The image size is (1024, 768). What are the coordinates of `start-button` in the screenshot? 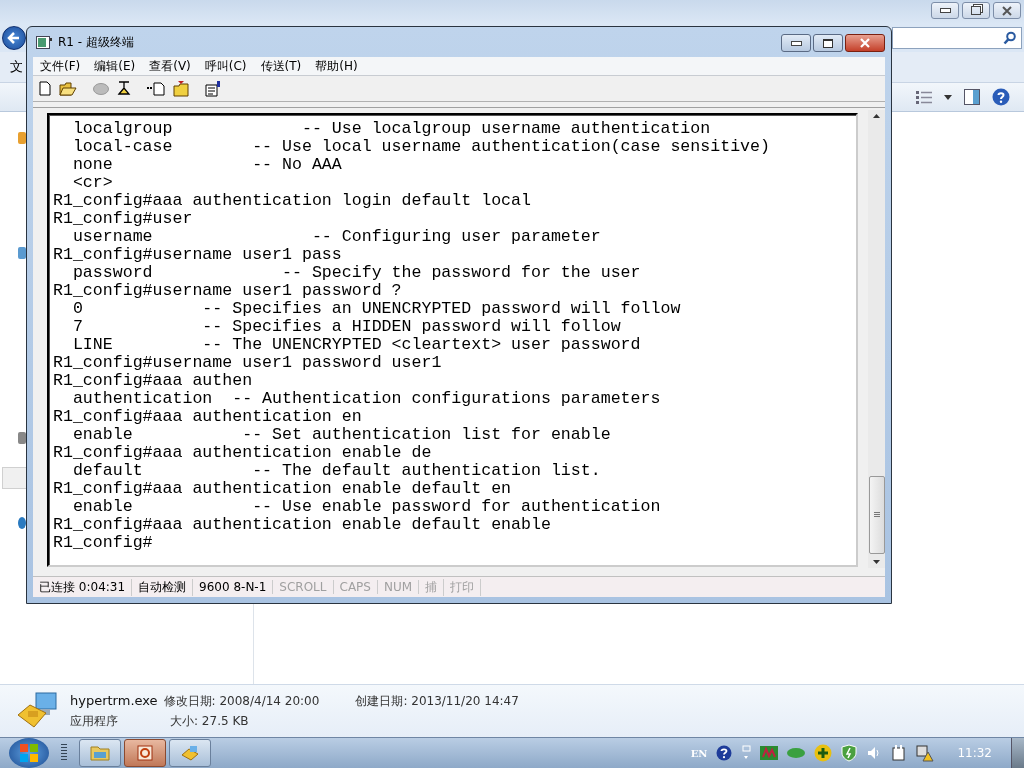 It's located at (29, 753).